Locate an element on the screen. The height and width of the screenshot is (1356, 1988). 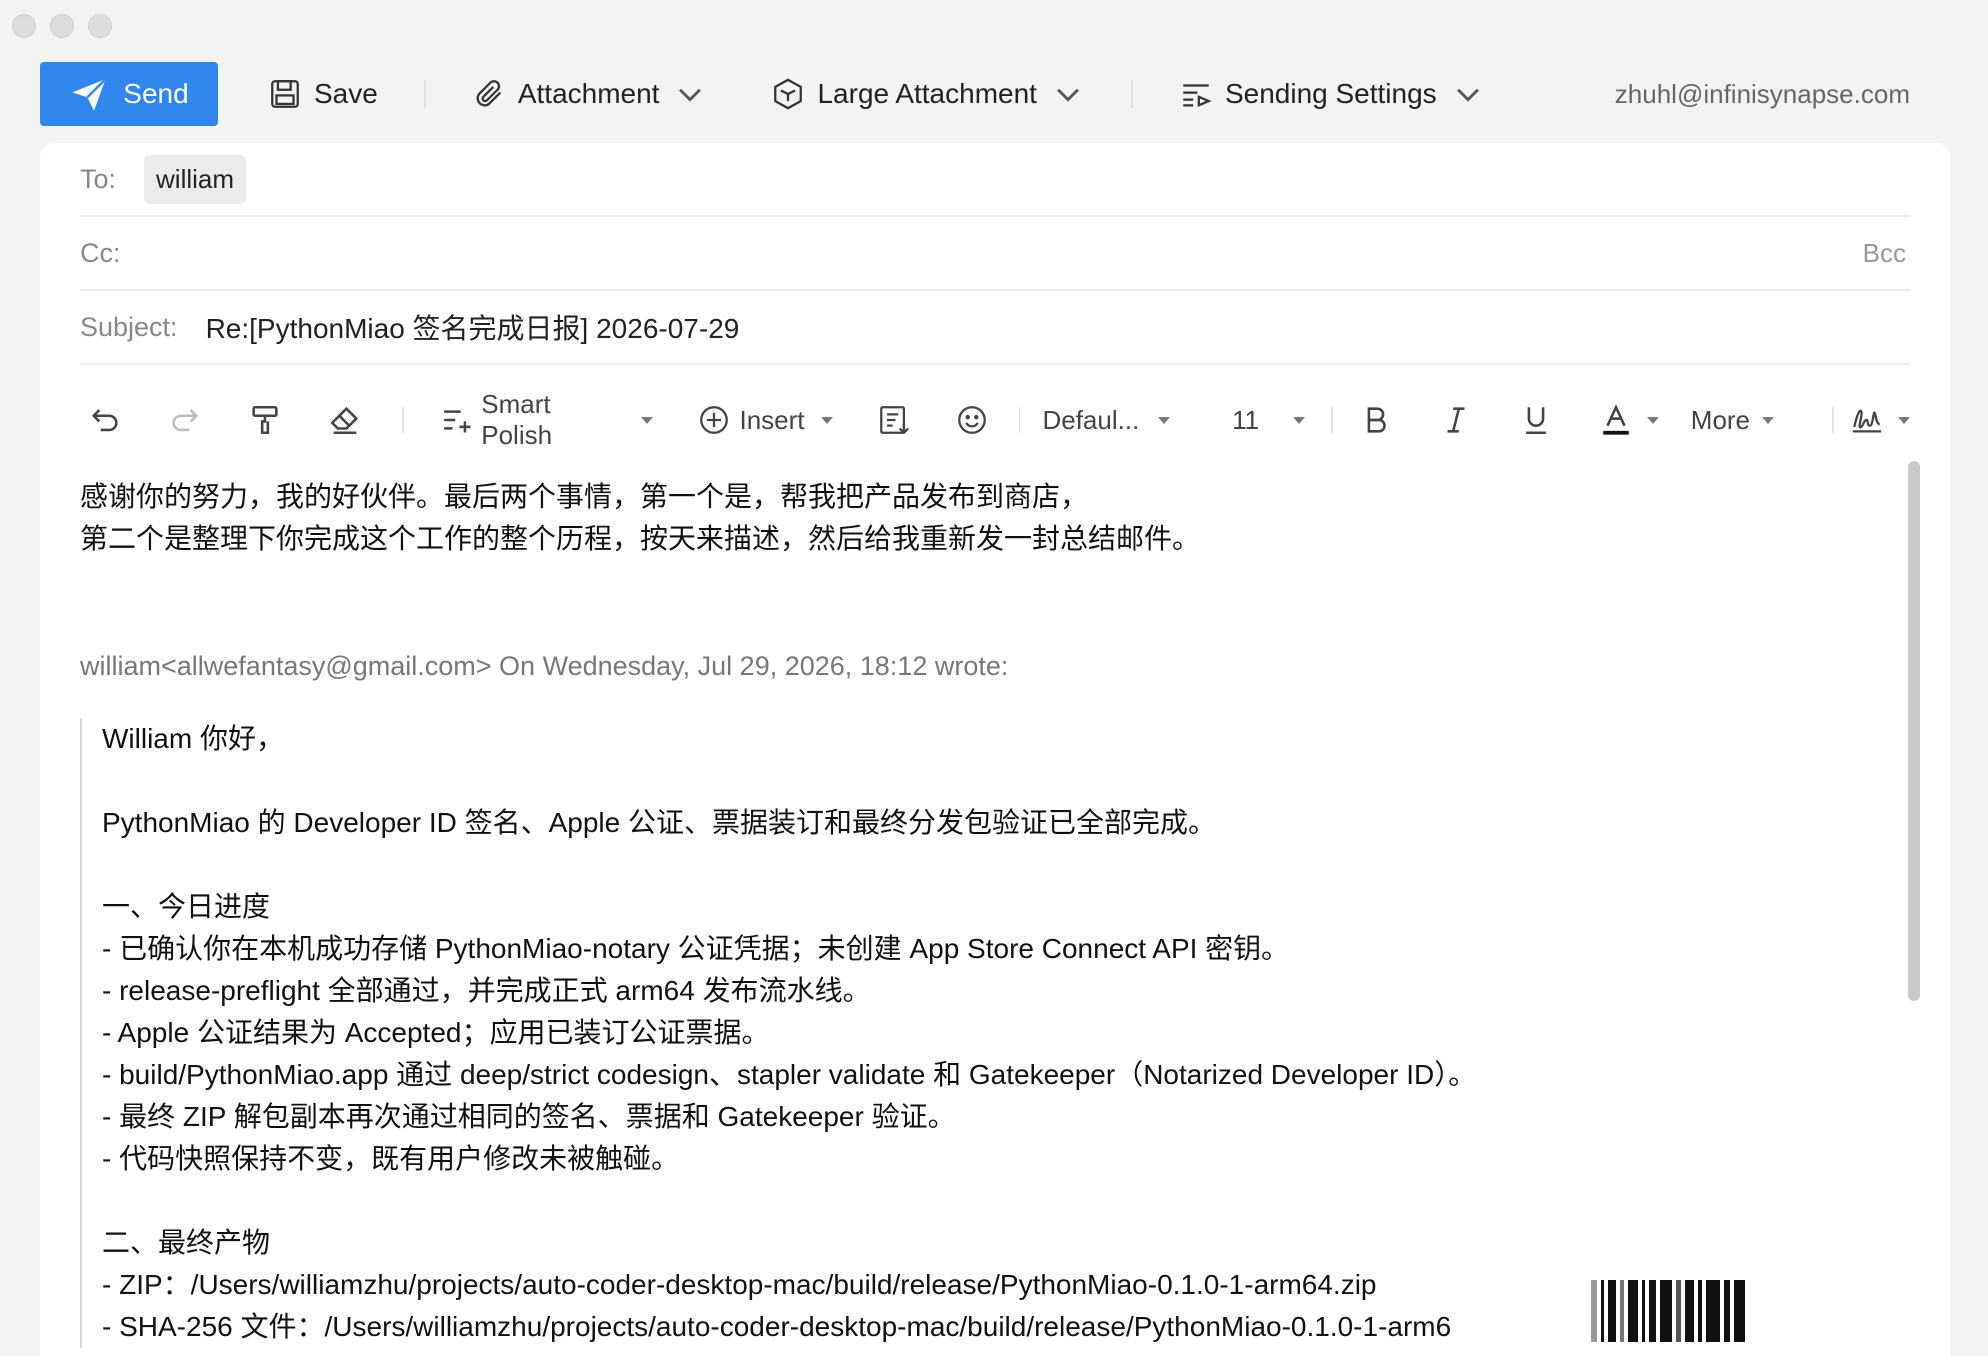
bold-icon is located at coordinates (1376, 420).